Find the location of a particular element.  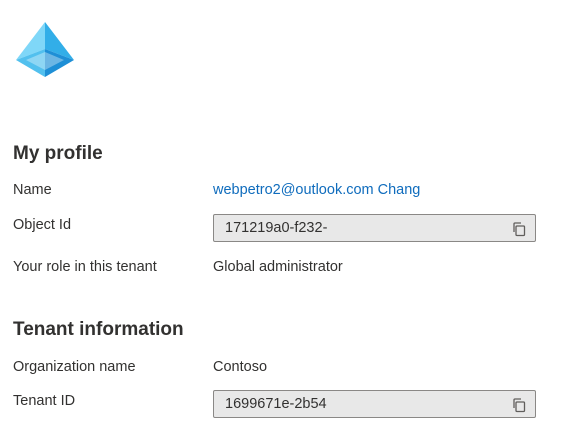

organization-name-value: Contoso is located at coordinates (240, 367).